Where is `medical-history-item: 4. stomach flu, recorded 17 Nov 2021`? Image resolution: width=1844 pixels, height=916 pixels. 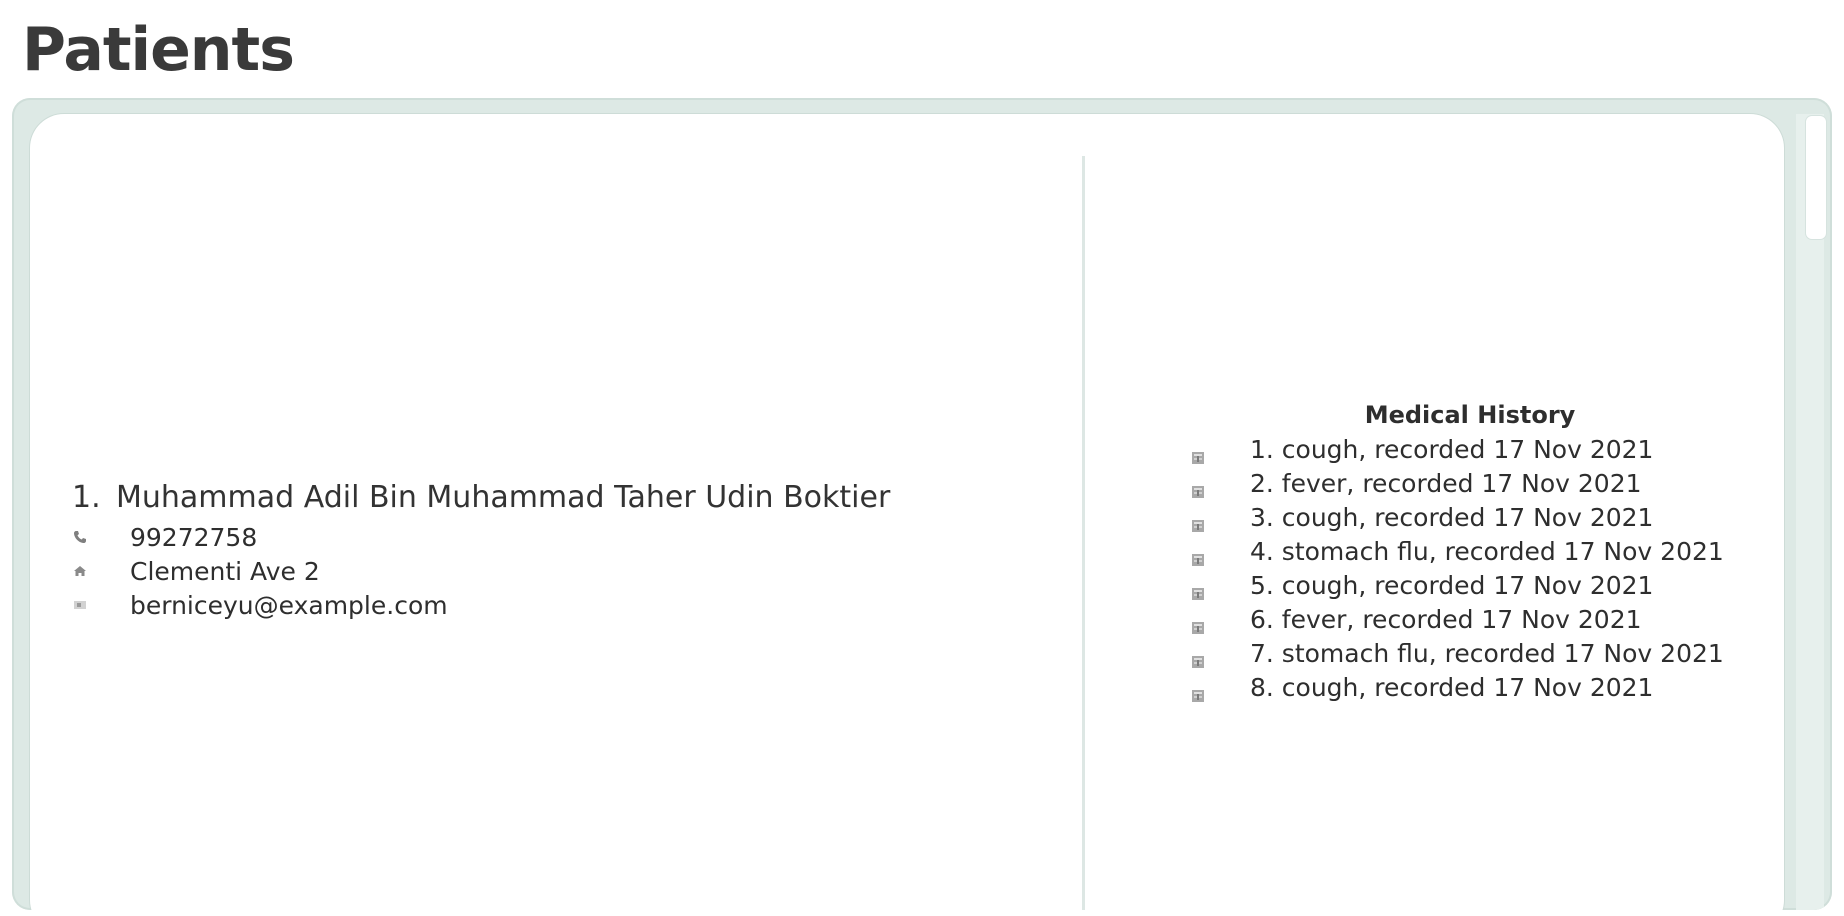
medical-history-item: 4. stomach flu, recorded 17 Nov 2021 is located at coordinates (1457, 551).